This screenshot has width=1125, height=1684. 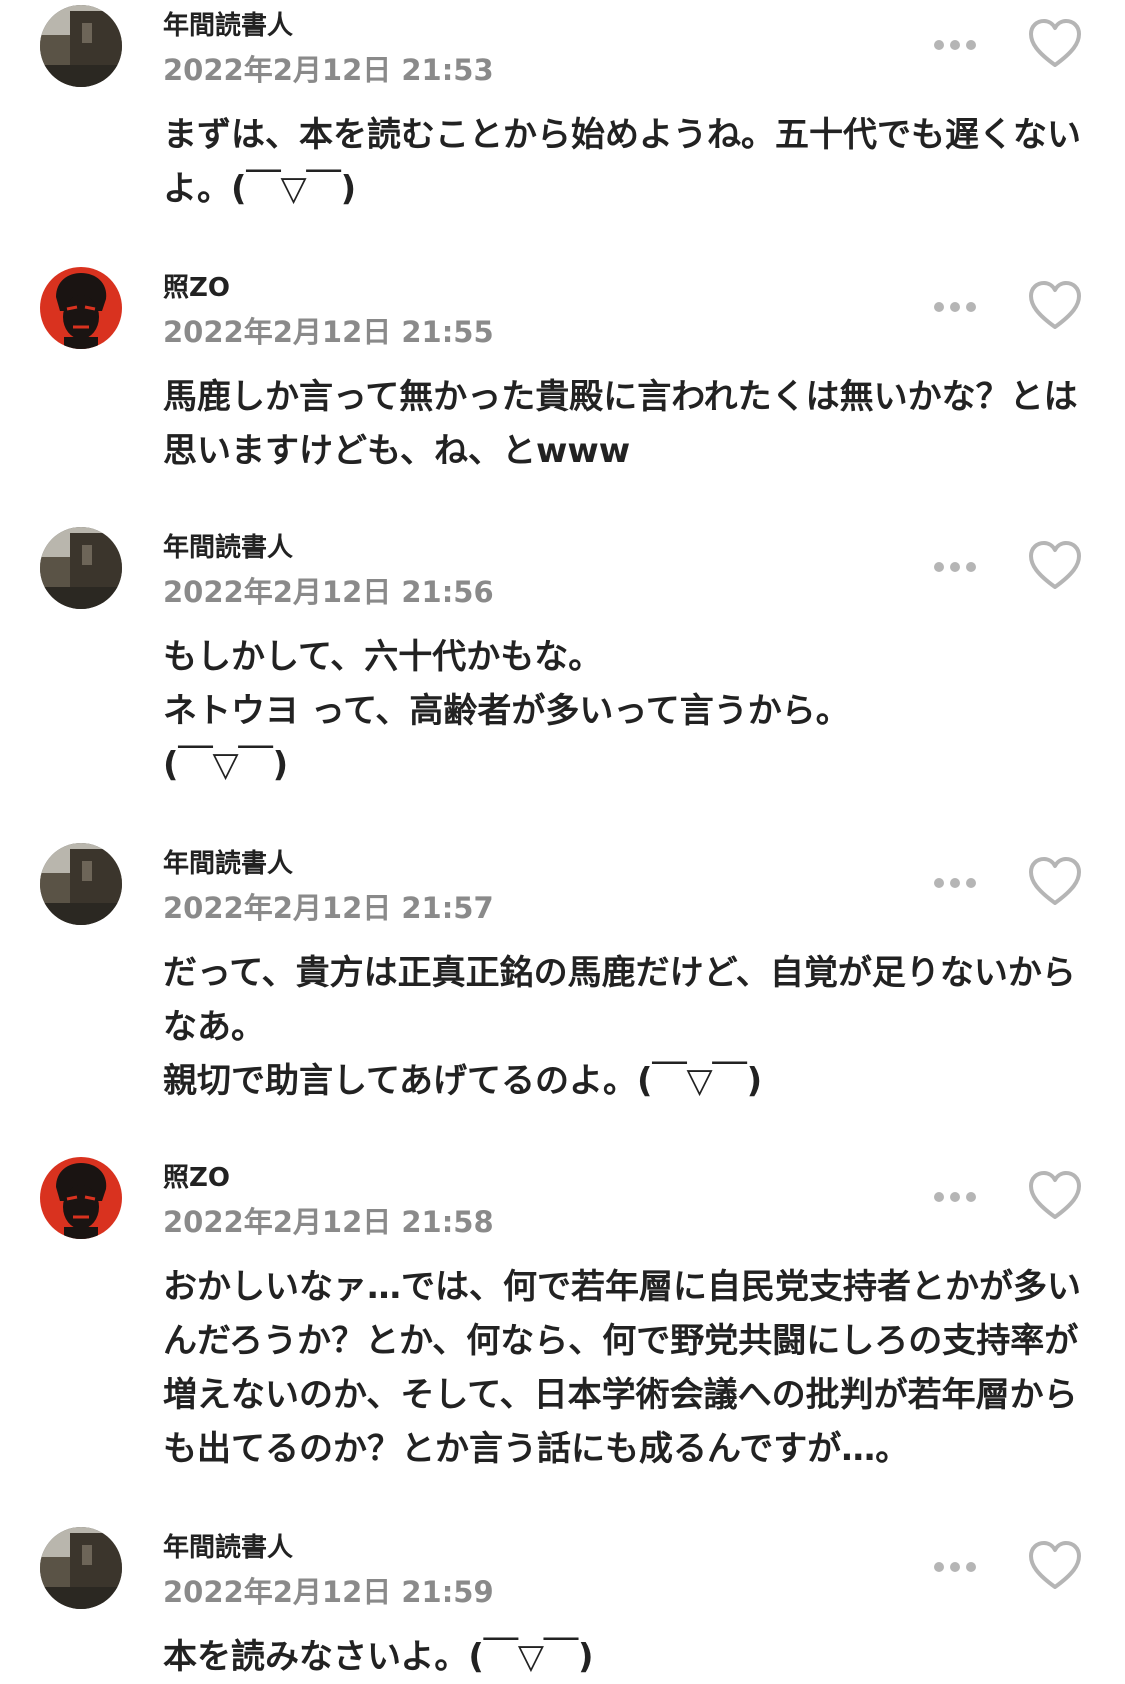 What do you see at coordinates (328, 1592) in the screenshot?
I see `timestamp: 2022年2月12日 21:59` at bounding box center [328, 1592].